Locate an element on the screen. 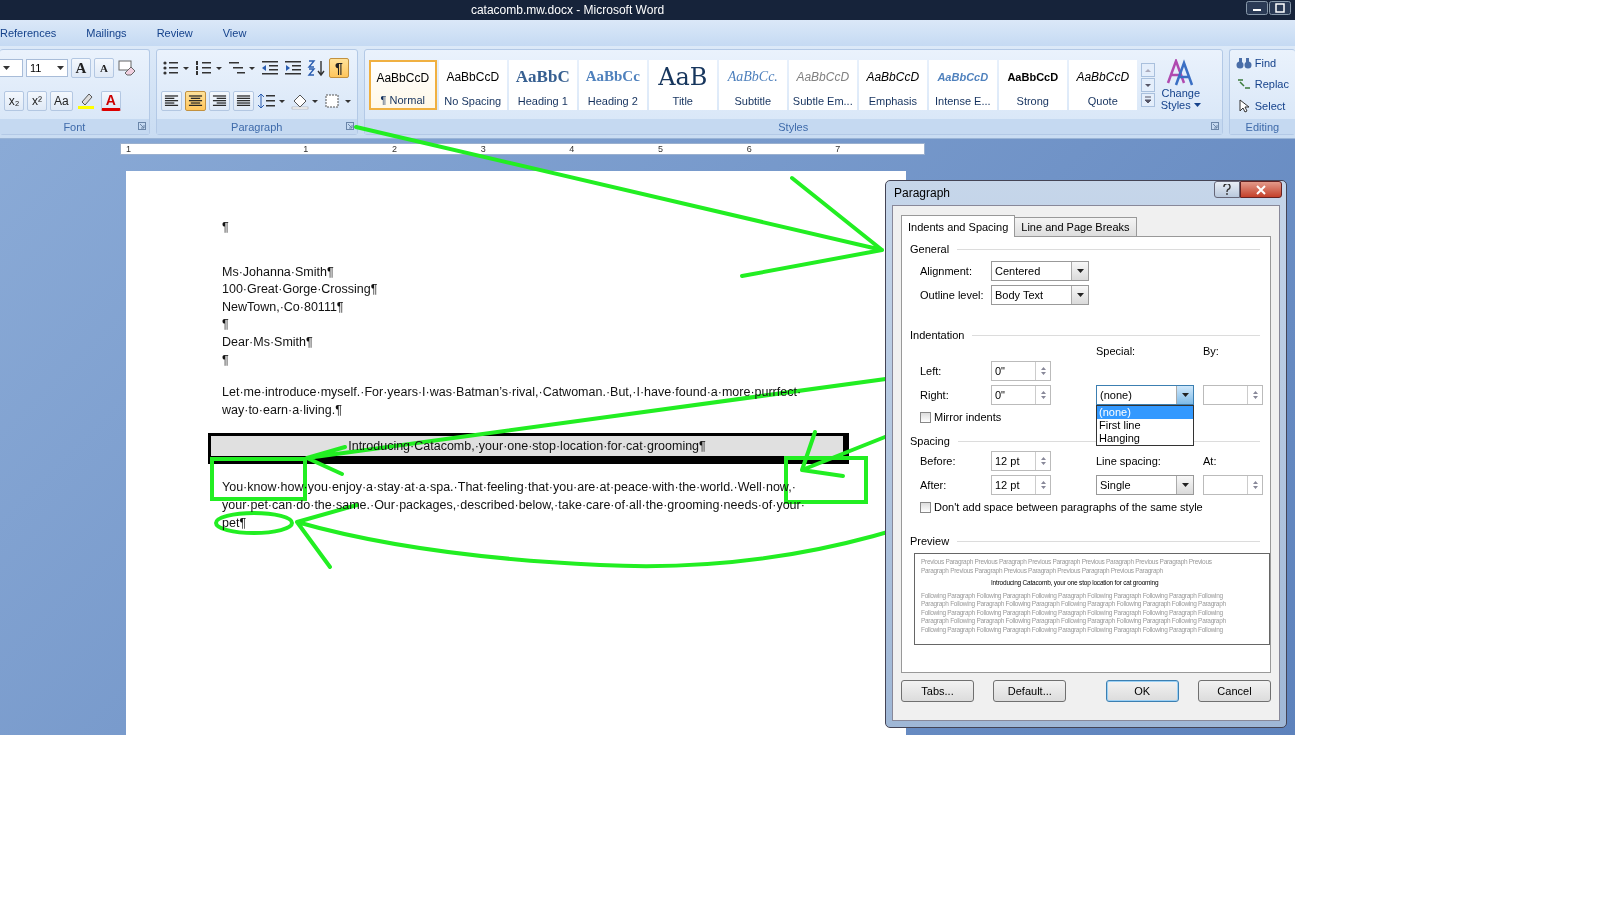  spacing-after-spinner: 12 pt is located at coordinates (1021, 485).